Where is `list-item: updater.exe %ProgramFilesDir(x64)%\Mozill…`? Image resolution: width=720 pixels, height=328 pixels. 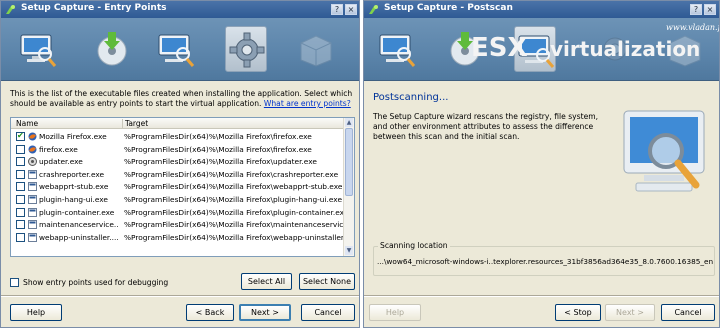 list-item: updater.exe %ProgramFilesDir(x64)%\Mozill… is located at coordinates (177, 161).